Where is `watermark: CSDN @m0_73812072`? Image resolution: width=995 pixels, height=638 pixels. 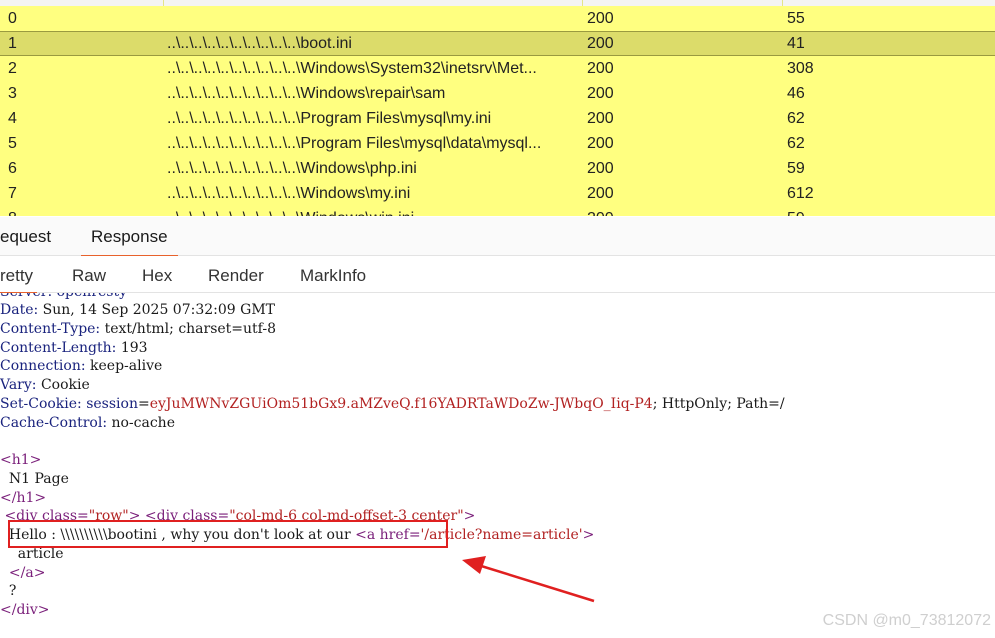 watermark: CSDN @m0_73812072 is located at coordinates (906, 620).